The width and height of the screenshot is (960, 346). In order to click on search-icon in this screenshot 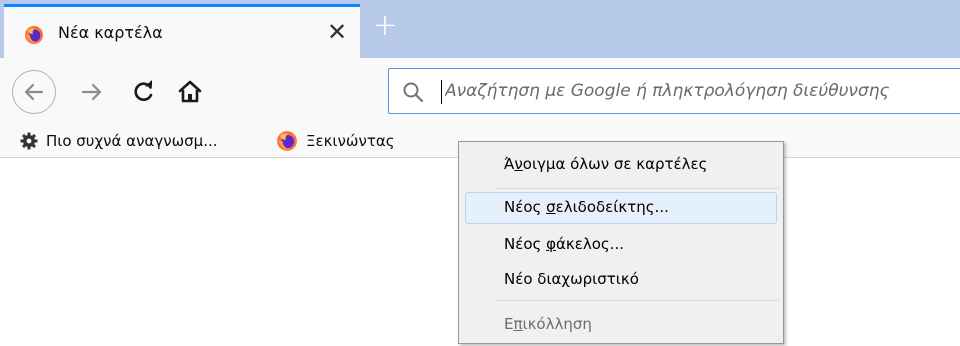, I will do `click(413, 92)`.